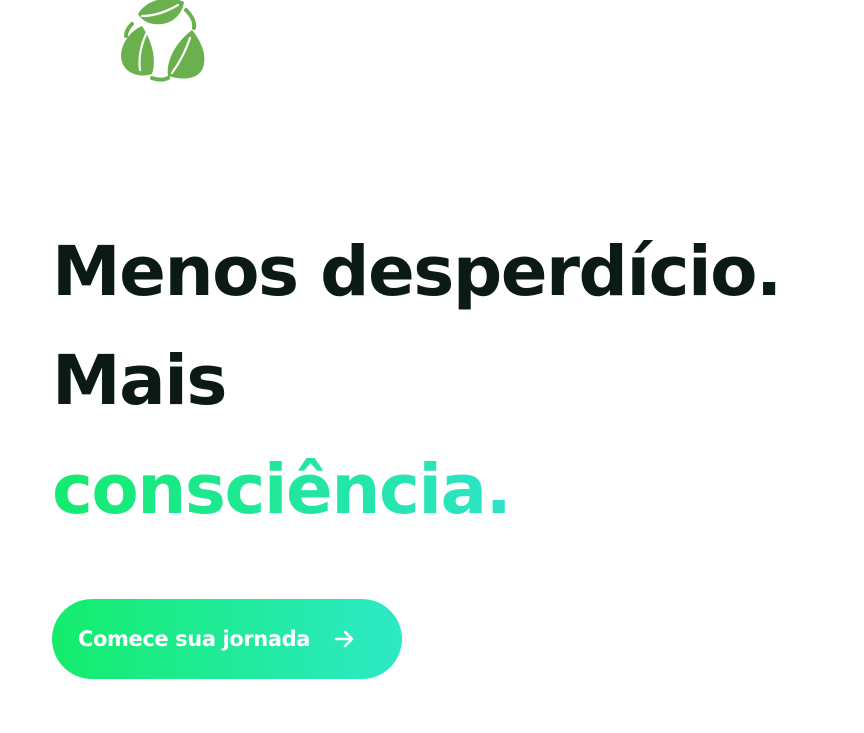 This screenshot has width=864, height=733. Describe the element at coordinates (163, 41) in the screenshot. I see `recycle-leaves-icon` at that location.